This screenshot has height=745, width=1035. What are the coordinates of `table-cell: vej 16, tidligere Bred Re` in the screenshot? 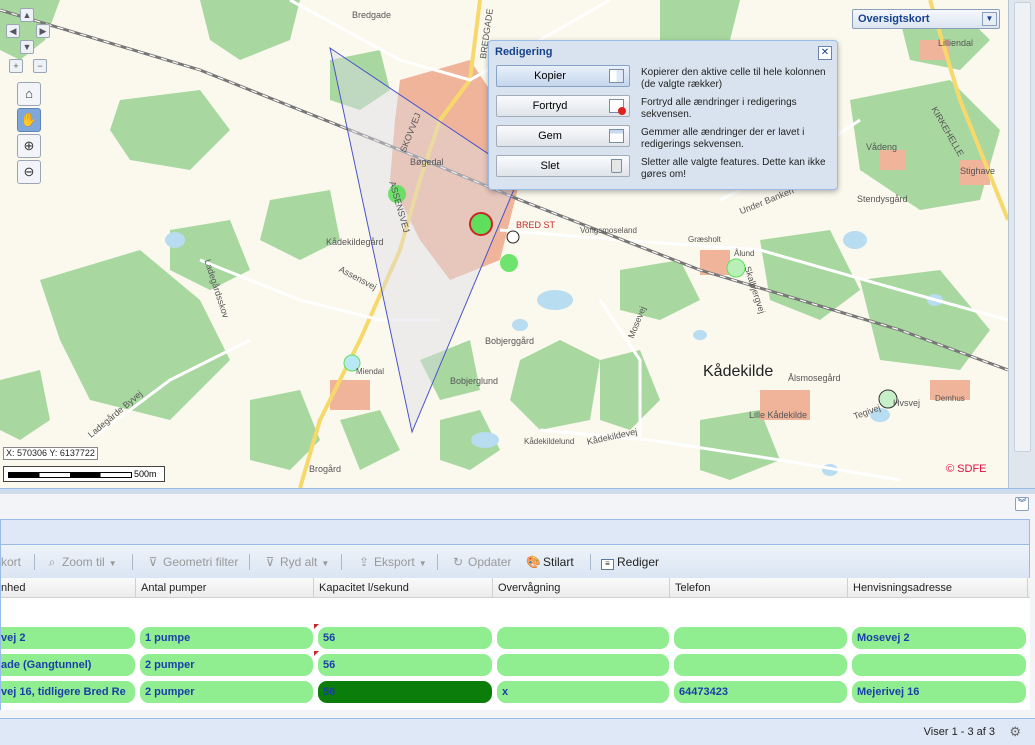 It's located at (68, 692).